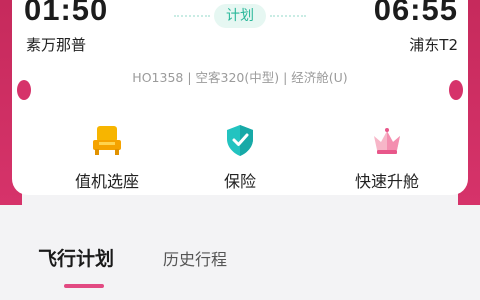 The width and height of the screenshot is (480, 300). I want to click on check-in-seat-button: 值机选座, so click(107, 157).